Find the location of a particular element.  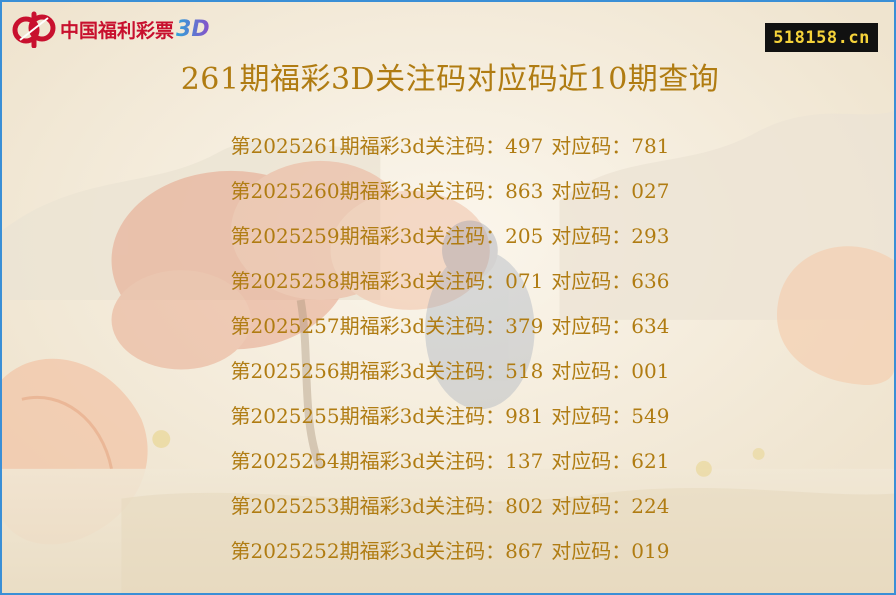

focus-code-text: 第2025259期福彩3d关注码：205 is located at coordinates (387, 236).